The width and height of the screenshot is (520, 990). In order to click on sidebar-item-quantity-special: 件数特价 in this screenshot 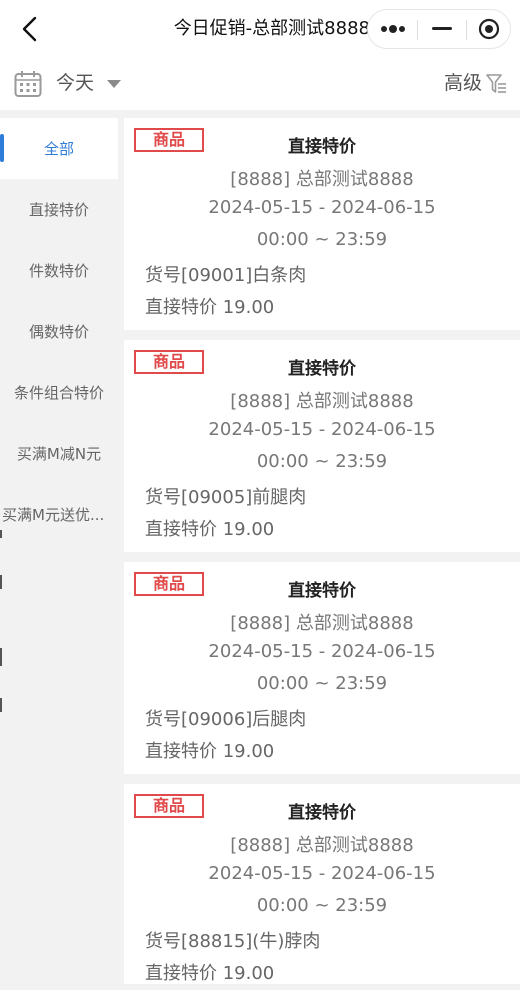, I will do `click(59, 270)`.